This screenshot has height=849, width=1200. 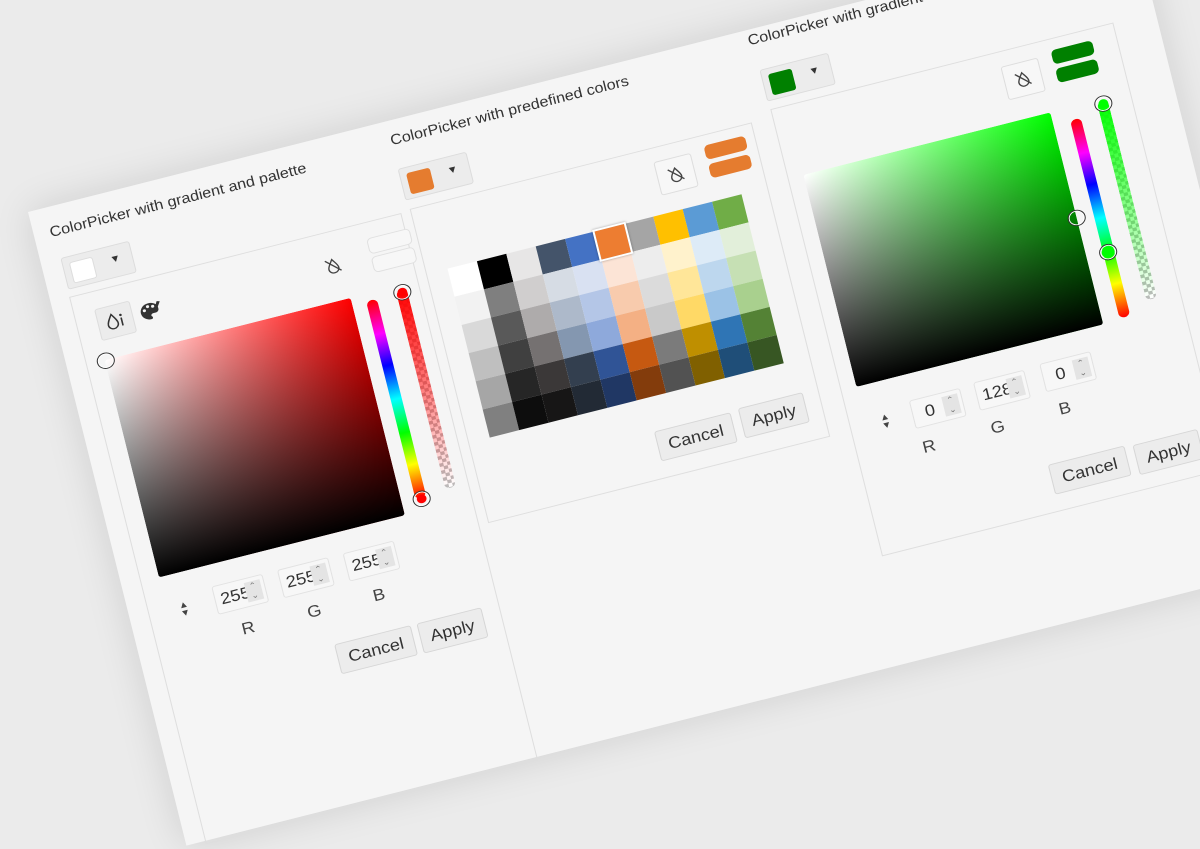 What do you see at coordinates (509, 111) in the screenshot?
I see `panel-title: ColorPicker with predefined colors` at bounding box center [509, 111].